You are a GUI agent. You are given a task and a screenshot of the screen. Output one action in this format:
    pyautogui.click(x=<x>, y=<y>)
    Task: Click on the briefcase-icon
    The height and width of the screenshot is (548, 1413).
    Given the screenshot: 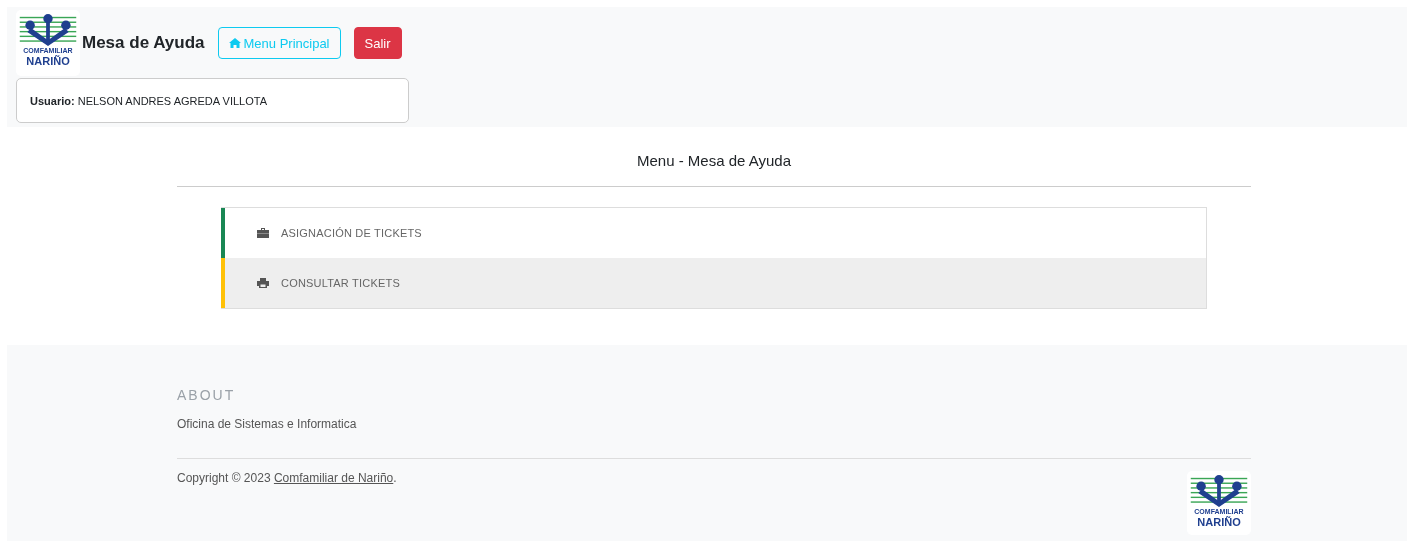 What is the action you would take?
    pyautogui.click(x=263, y=233)
    